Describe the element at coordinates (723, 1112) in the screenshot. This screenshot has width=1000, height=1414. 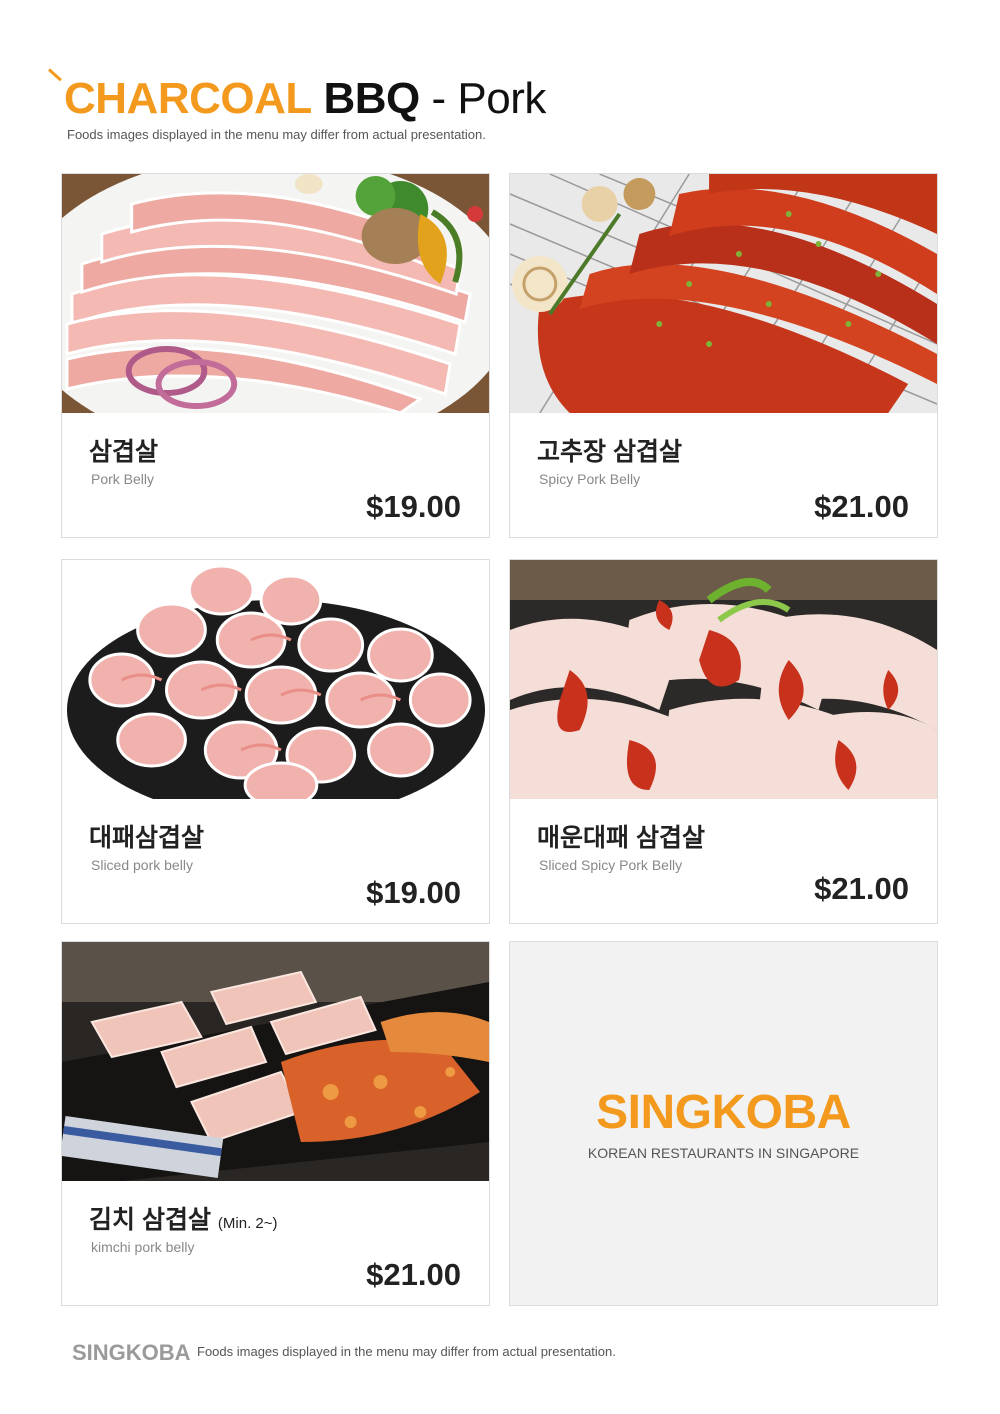
I see `brand-logo-text: SINGKOBA` at that location.